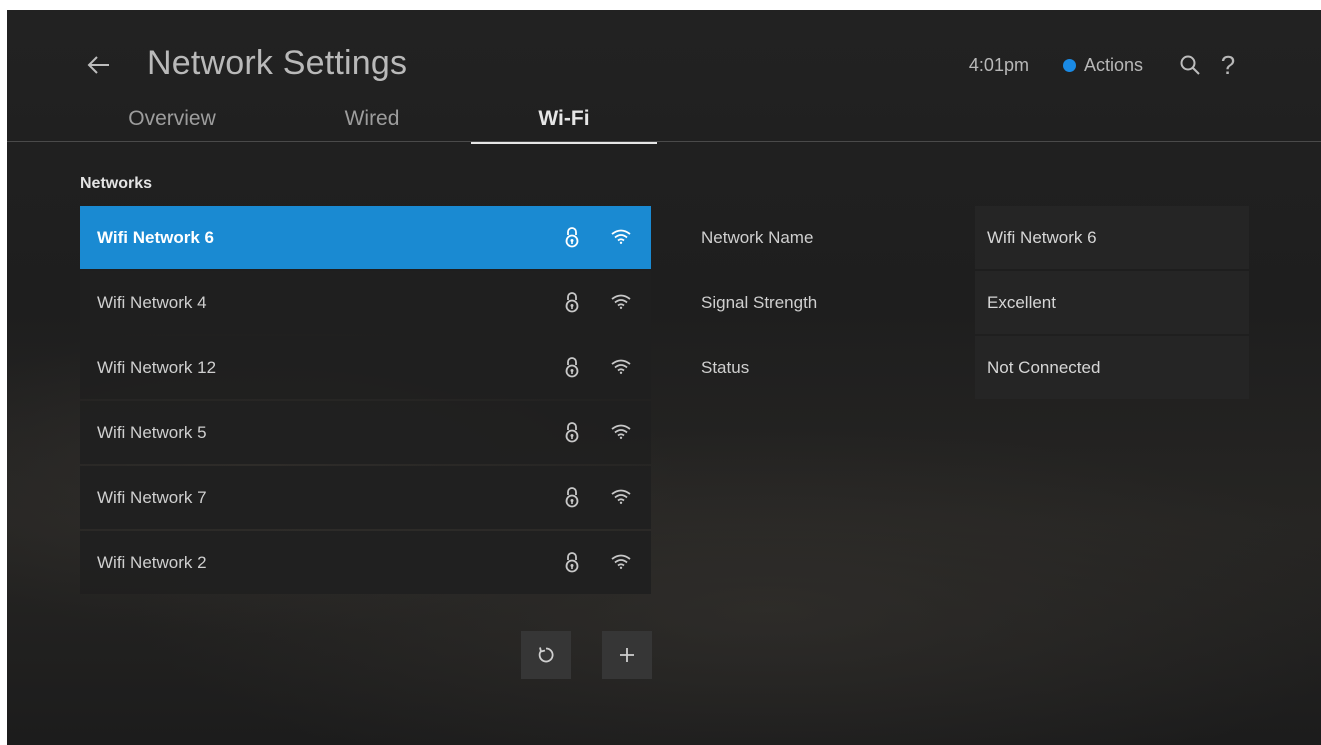 The image size is (1321, 745). What do you see at coordinates (365, 237) in the screenshot?
I see `network-item: Wifi Network 6` at bounding box center [365, 237].